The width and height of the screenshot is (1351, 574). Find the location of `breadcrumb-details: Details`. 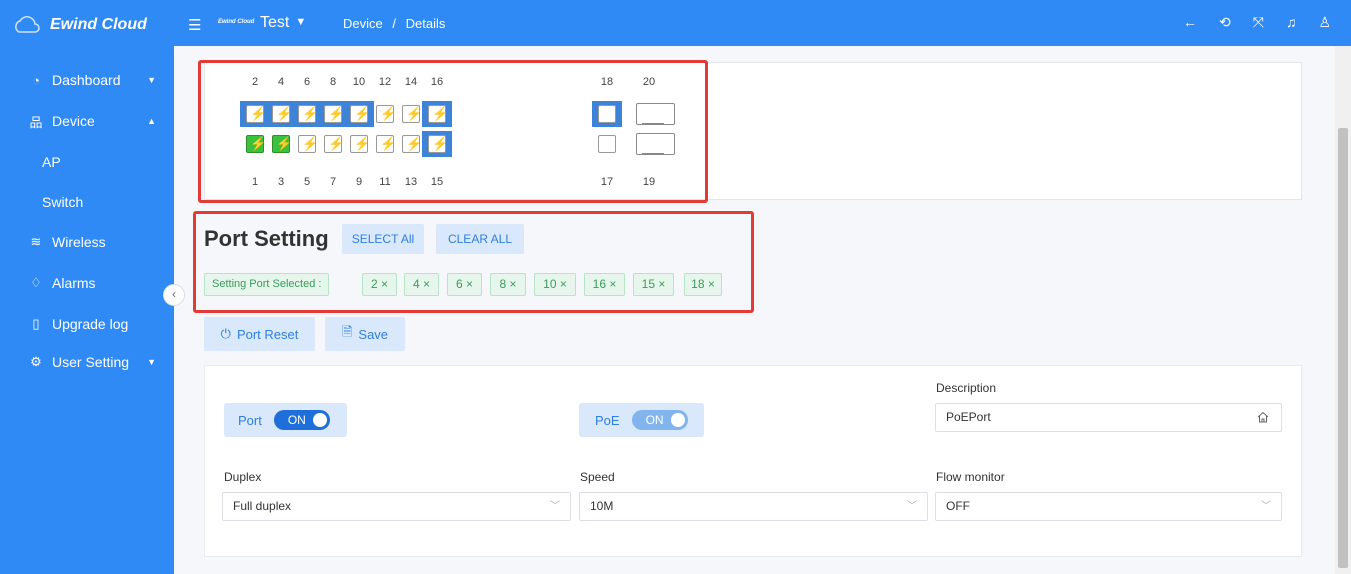

breadcrumb-details: Details is located at coordinates (425, 23).